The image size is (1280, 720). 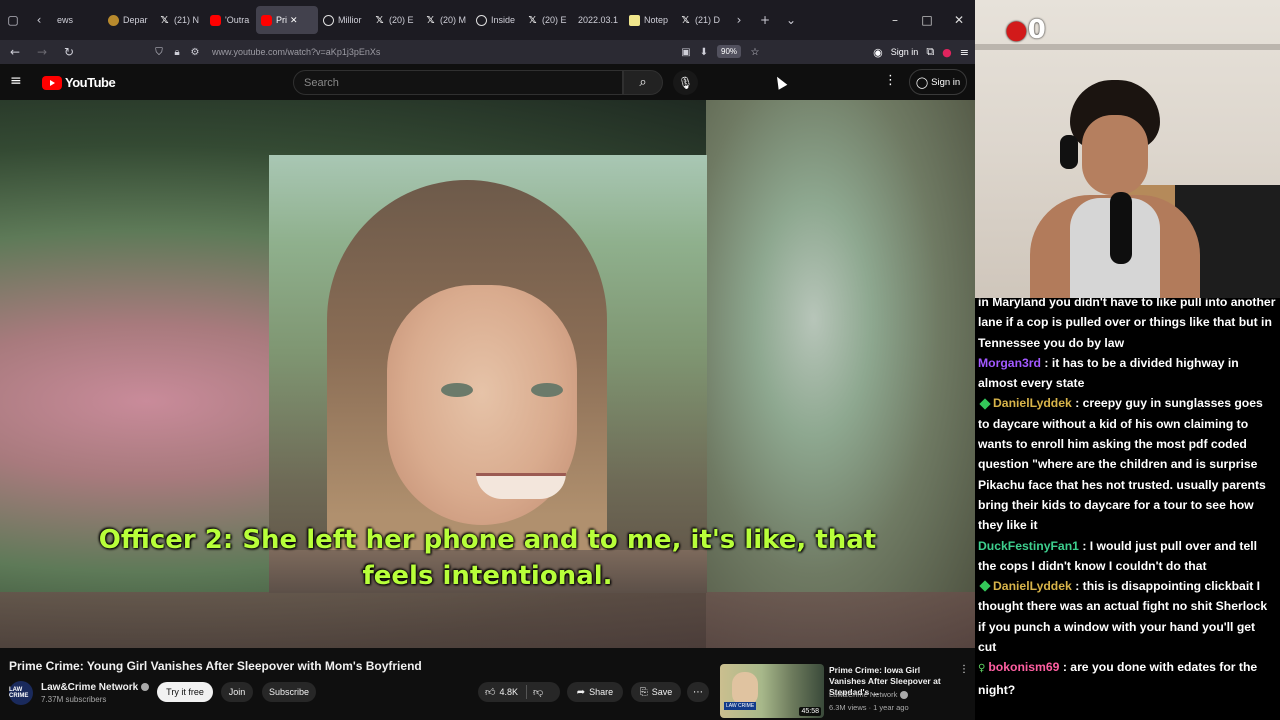 What do you see at coordinates (662, 692) in the screenshot?
I see `save-label: Save` at bounding box center [662, 692].